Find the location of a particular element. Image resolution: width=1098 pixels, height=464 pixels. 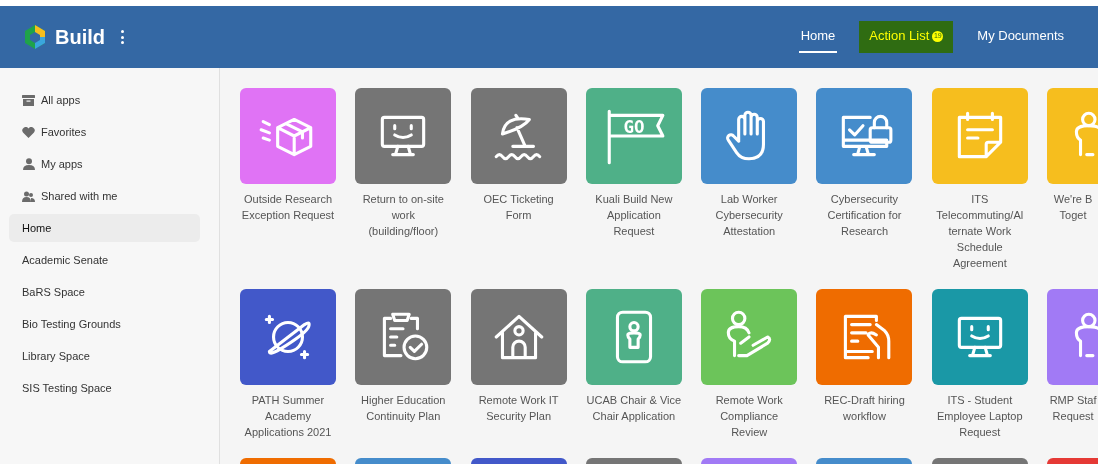

more-menu-icon is located at coordinates (122, 37).